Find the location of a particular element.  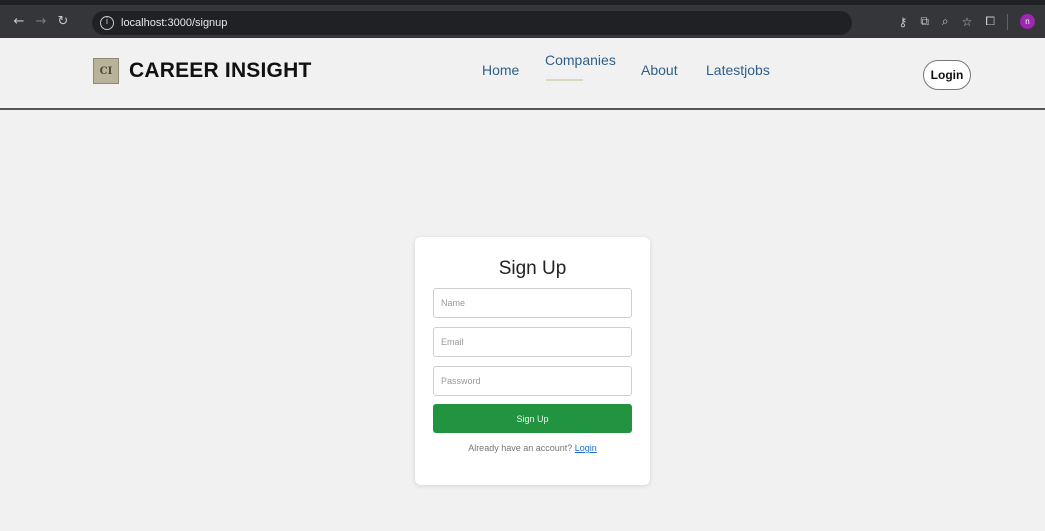

profile-avatar: n is located at coordinates (1027, 21).